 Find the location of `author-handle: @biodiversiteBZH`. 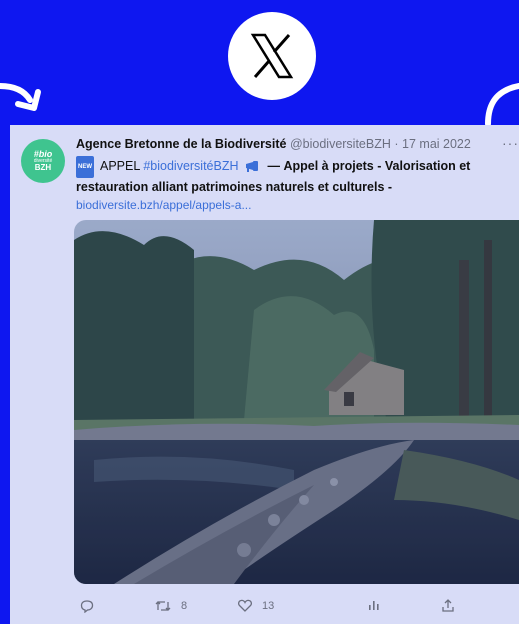

author-handle: @biodiversiteBZH is located at coordinates (340, 144).